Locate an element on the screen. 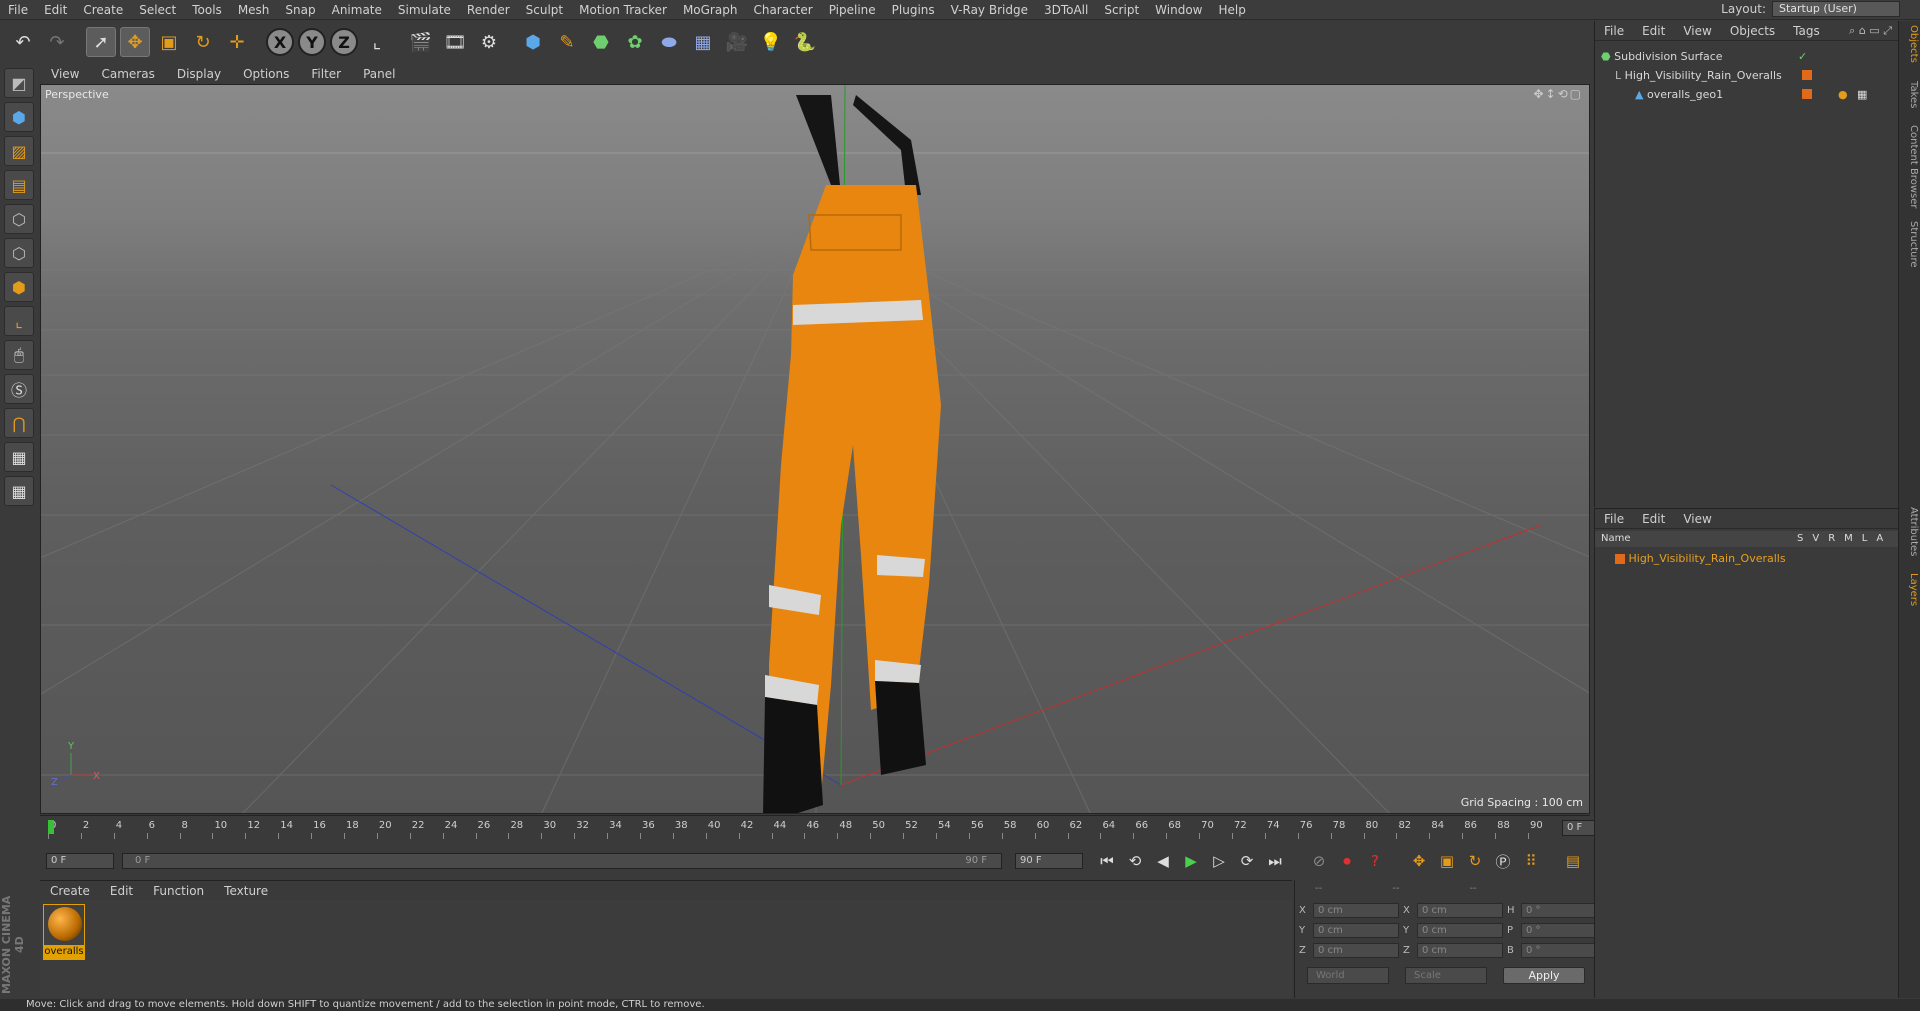 This screenshot has height=1011, width=1920. tab-objects: Objects is located at coordinates (1910, 44).